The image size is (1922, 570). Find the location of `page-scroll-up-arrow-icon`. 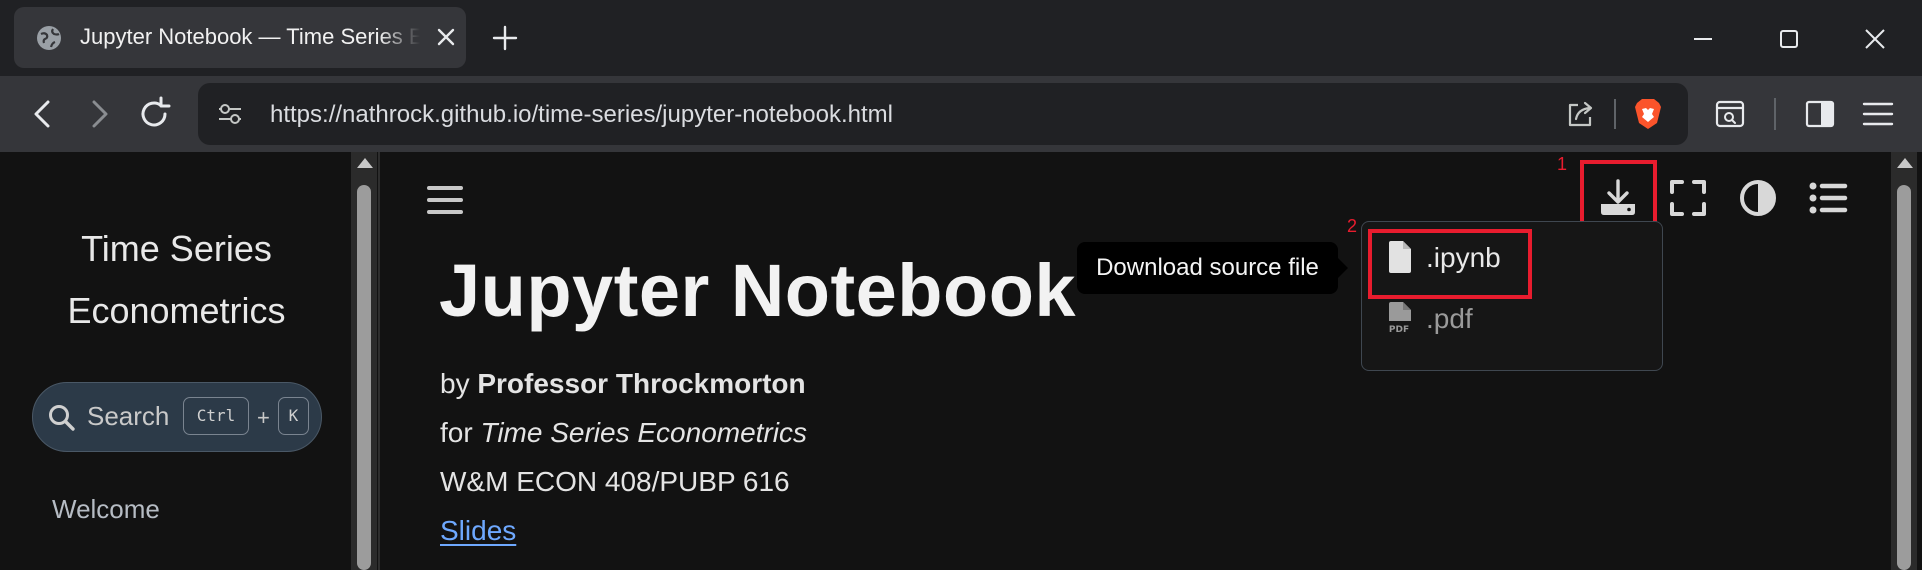

page-scroll-up-arrow-icon is located at coordinates (1905, 163).